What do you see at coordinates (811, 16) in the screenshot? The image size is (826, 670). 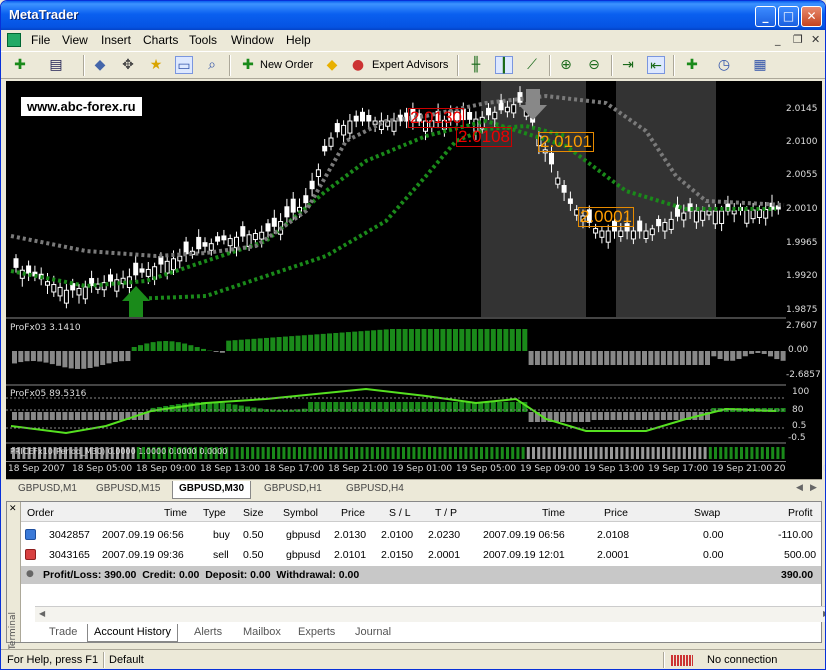 I see `close-button: ✕` at bounding box center [811, 16].